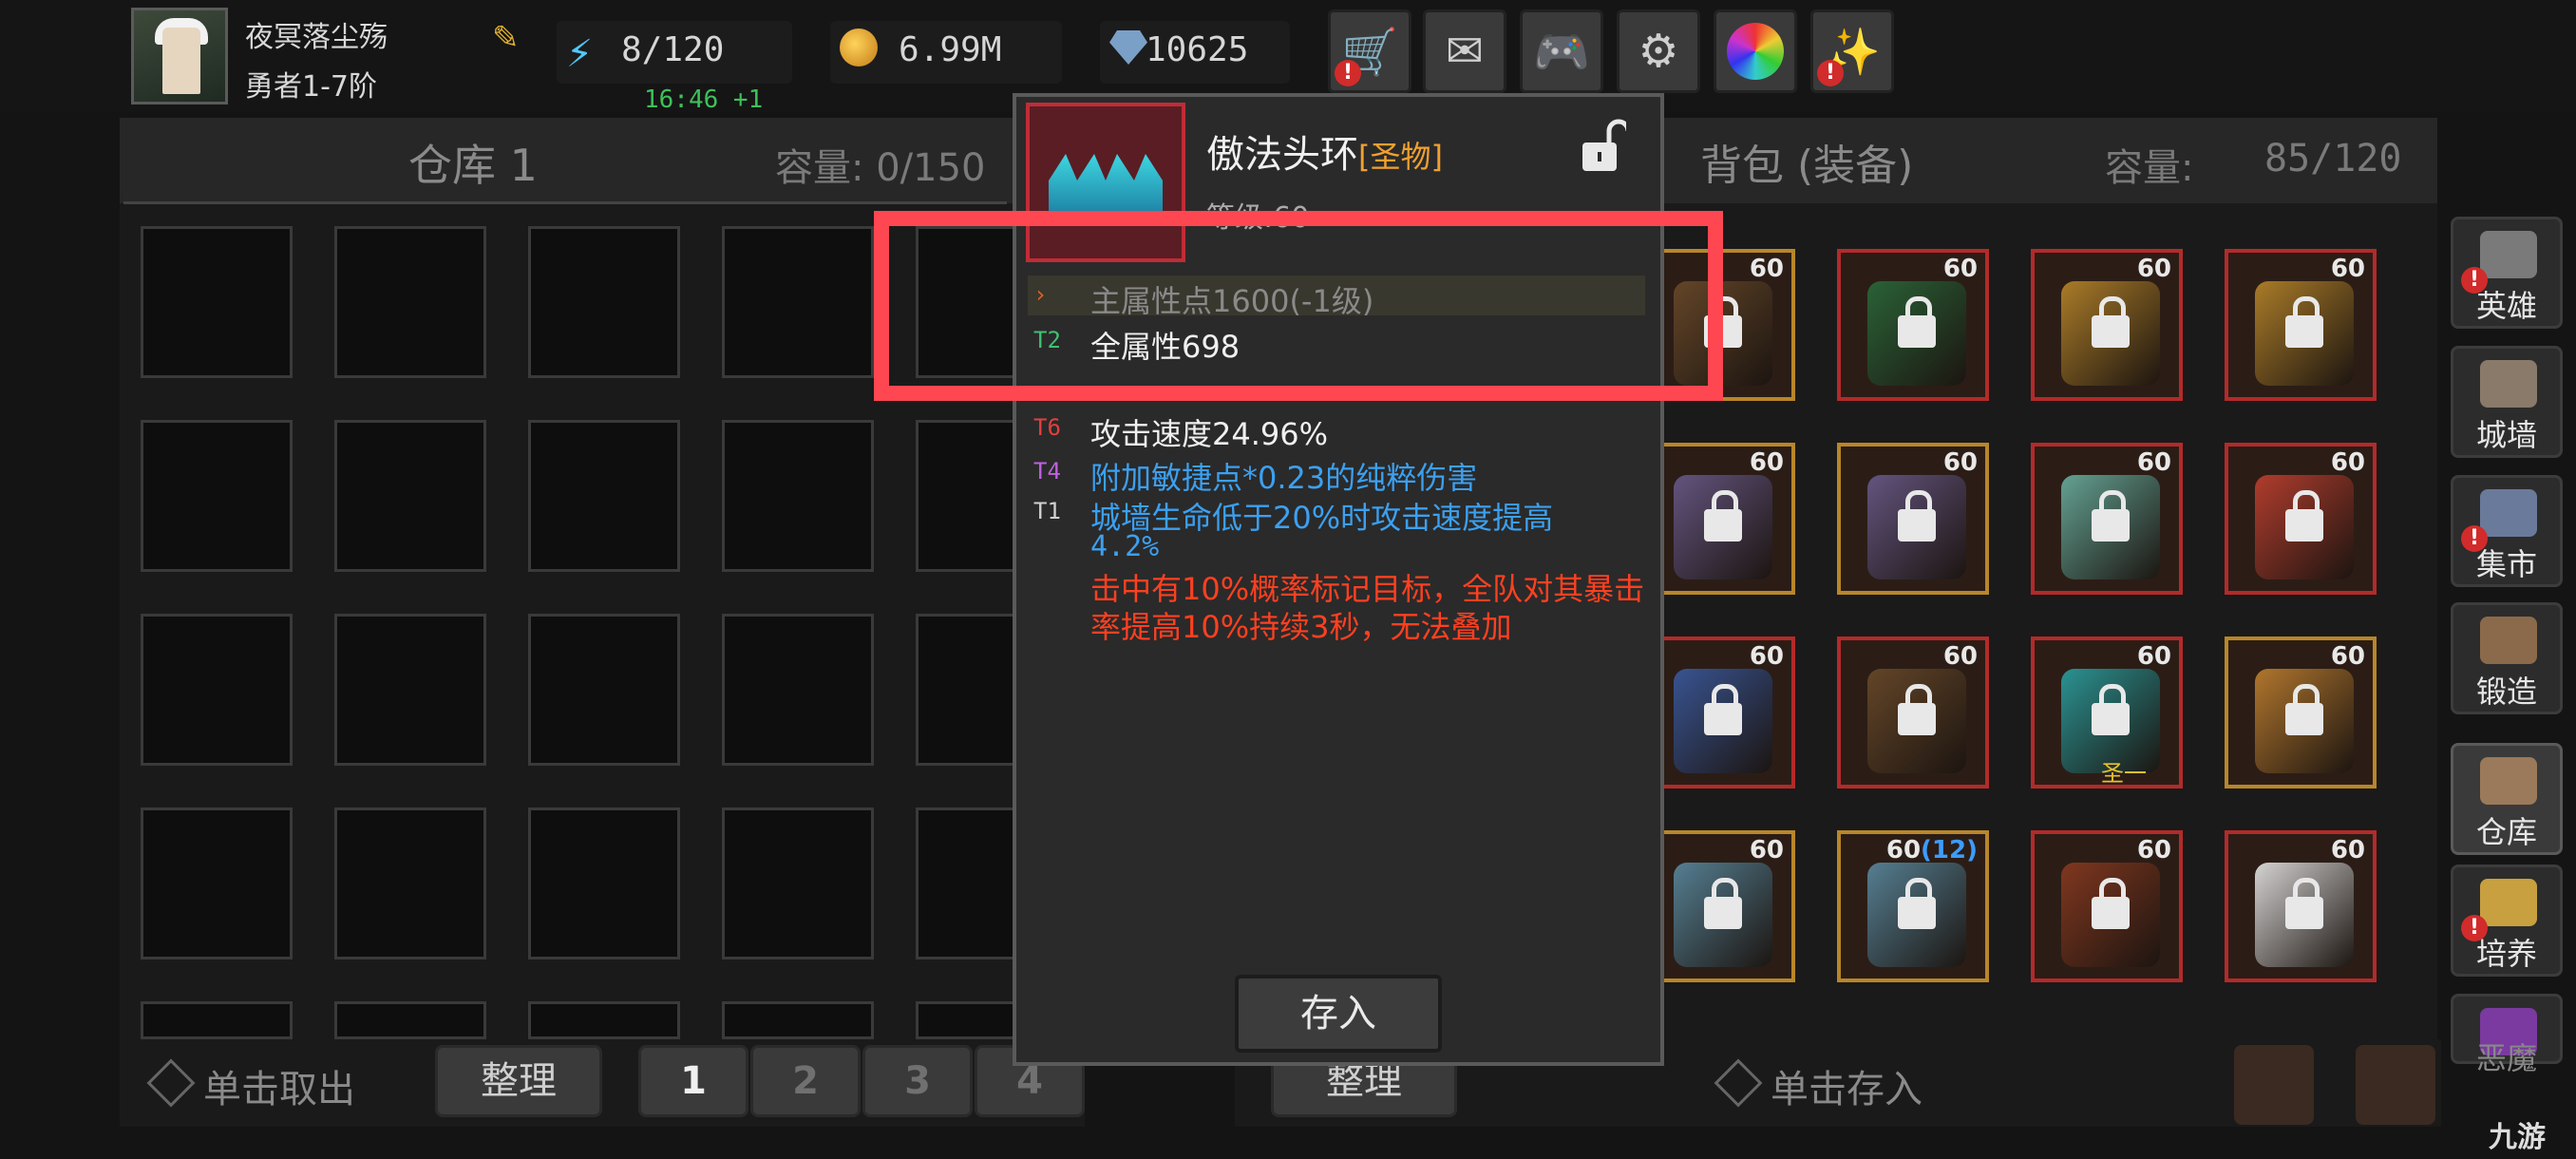  I want to click on unlock-icon, so click(1603, 146).